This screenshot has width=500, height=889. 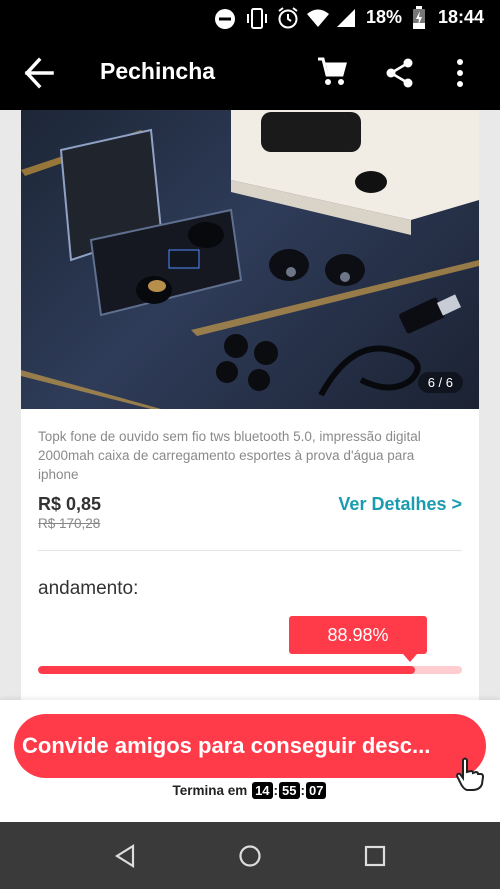 I want to click on cart-icon, so click(x=332, y=72).